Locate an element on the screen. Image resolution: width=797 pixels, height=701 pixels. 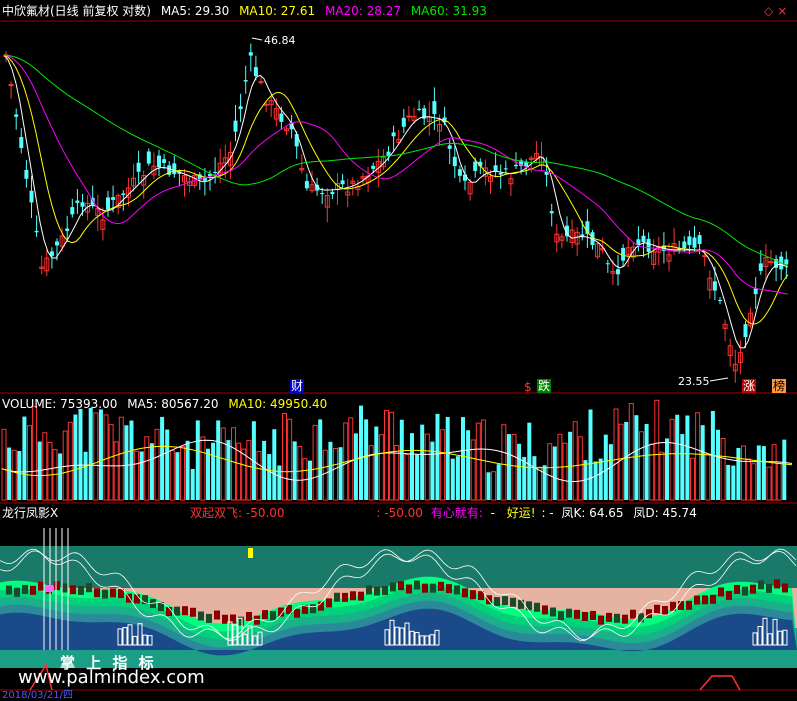
shuangqi-readout: 双起双飞: -50.00 is located at coordinates (237, 513).